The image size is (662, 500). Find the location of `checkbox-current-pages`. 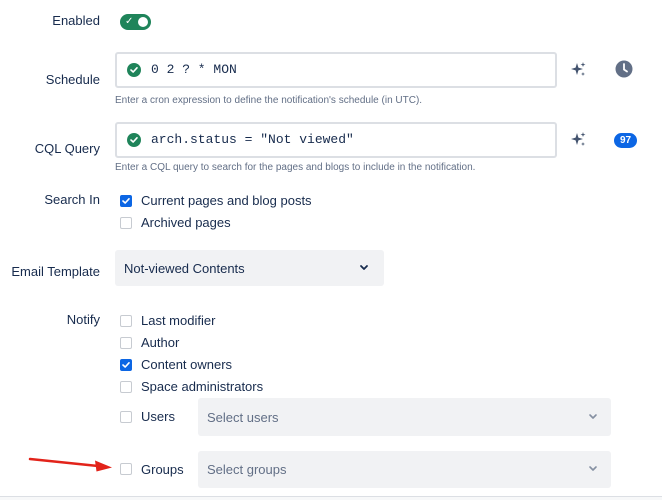

checkbox-current-pages is located at coordinates (126, 201).